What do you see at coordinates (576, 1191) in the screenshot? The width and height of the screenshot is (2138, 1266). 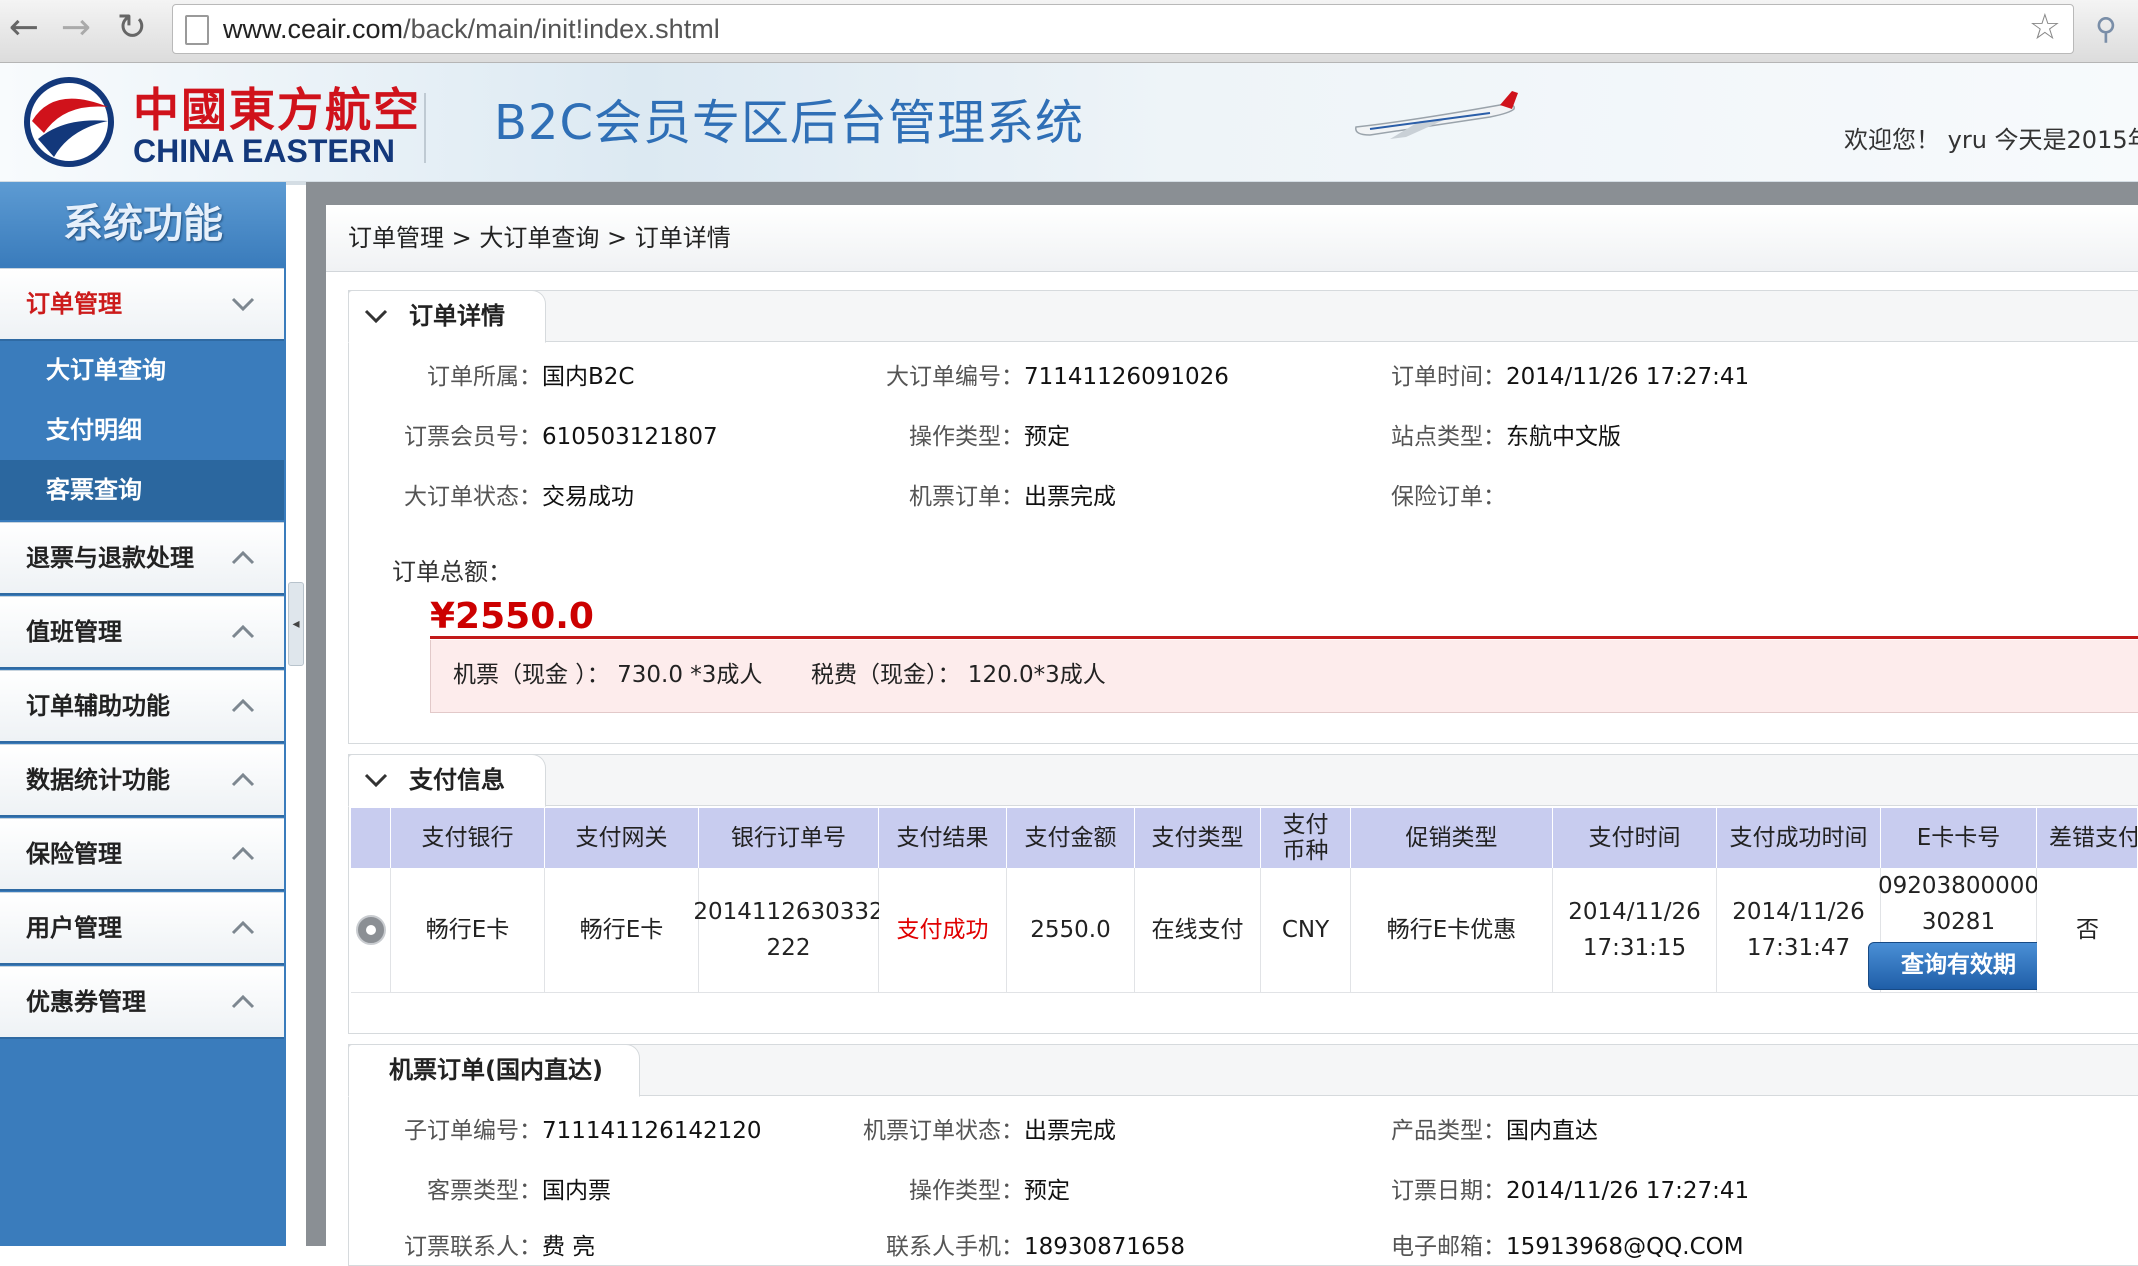 I see `passenger-type-value: 国内票` at bounding box center [576, 1191].